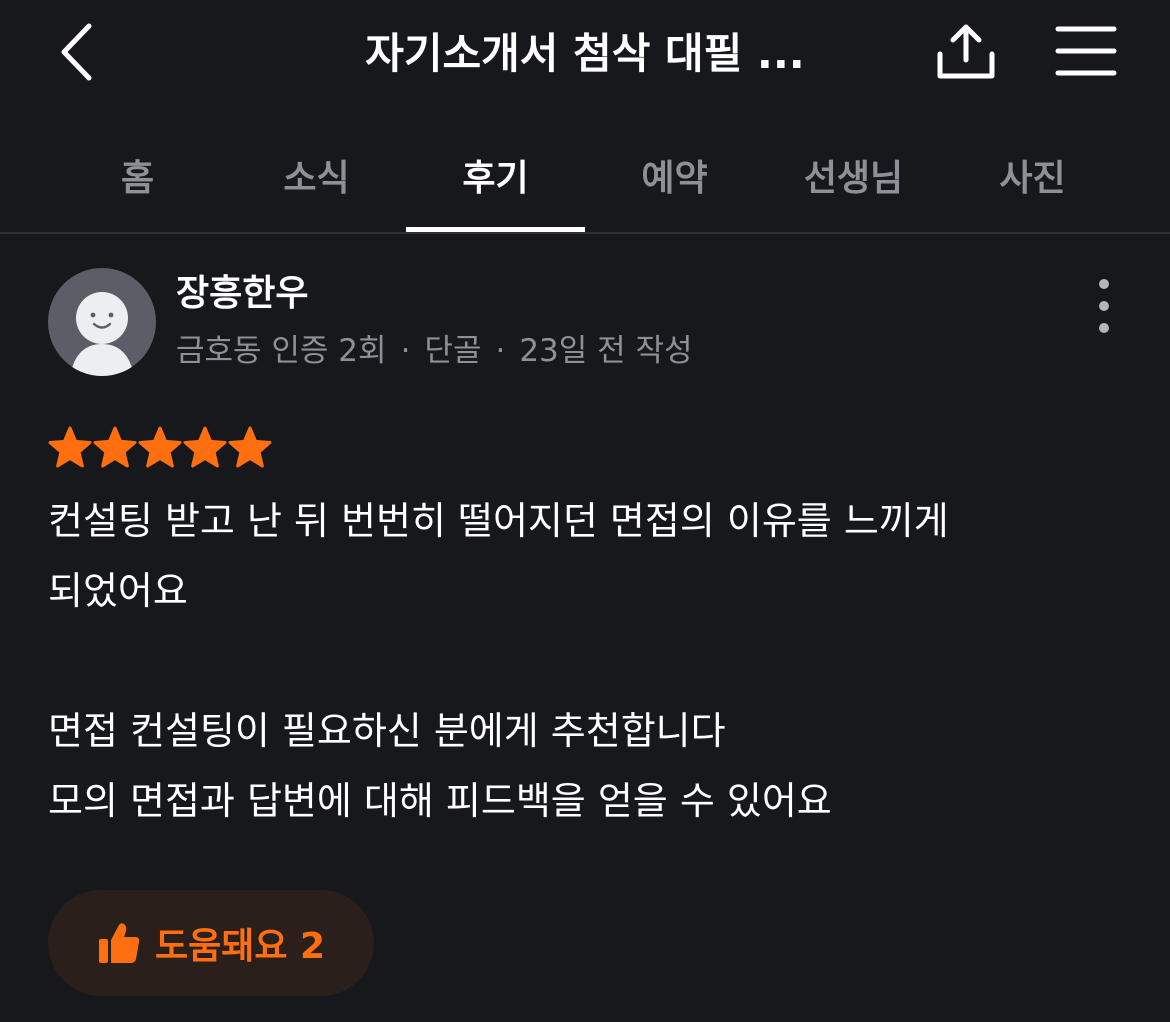  I want to click on regular-badge: 단골, so click(453, 351).